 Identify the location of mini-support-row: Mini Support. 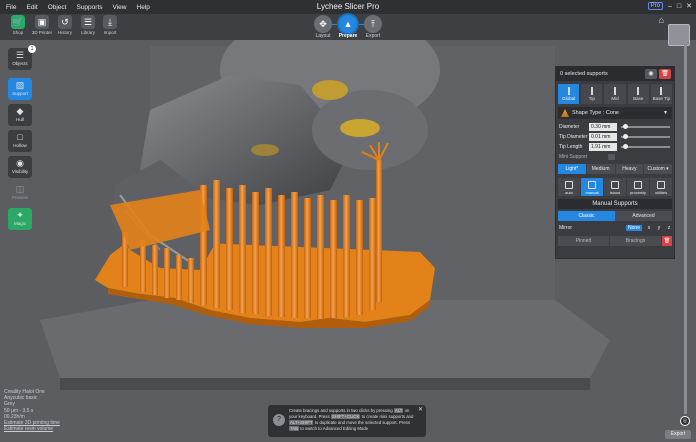
(615, 158).